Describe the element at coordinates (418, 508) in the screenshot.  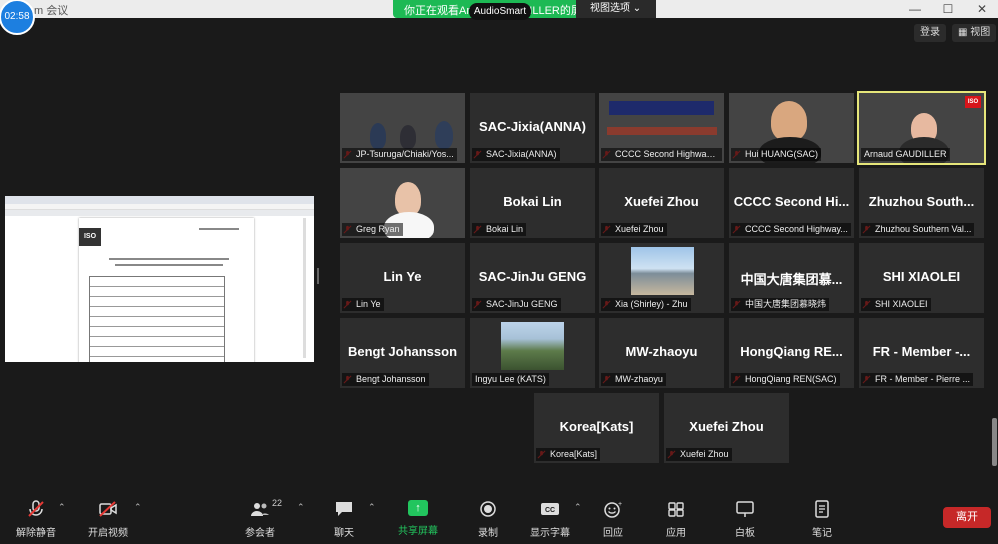
I see `share-screen-icon: ↑` at that location.